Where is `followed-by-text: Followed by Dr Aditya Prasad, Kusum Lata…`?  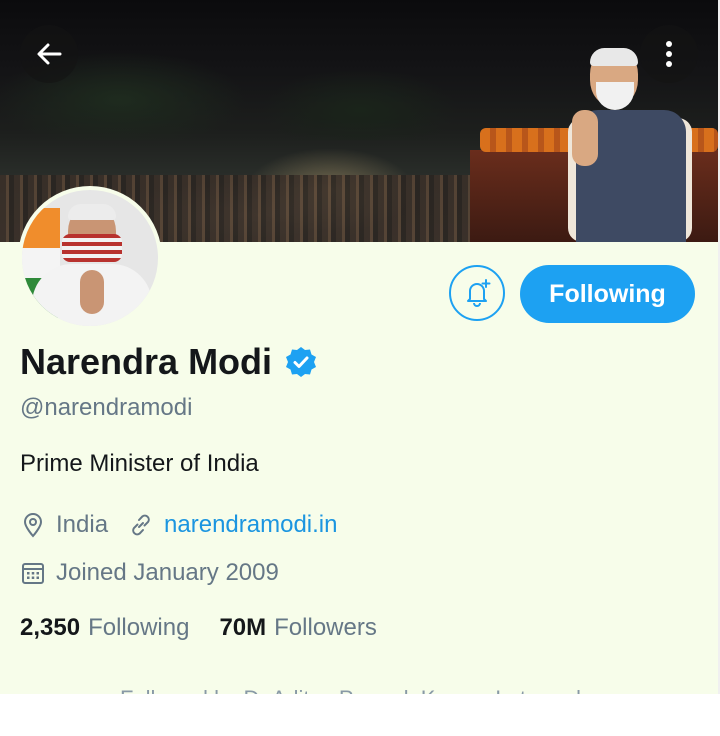 followed-by-text: Followed by Dr Aditya Prasad, Kusum Lata… is located at coordinates (359, 690).